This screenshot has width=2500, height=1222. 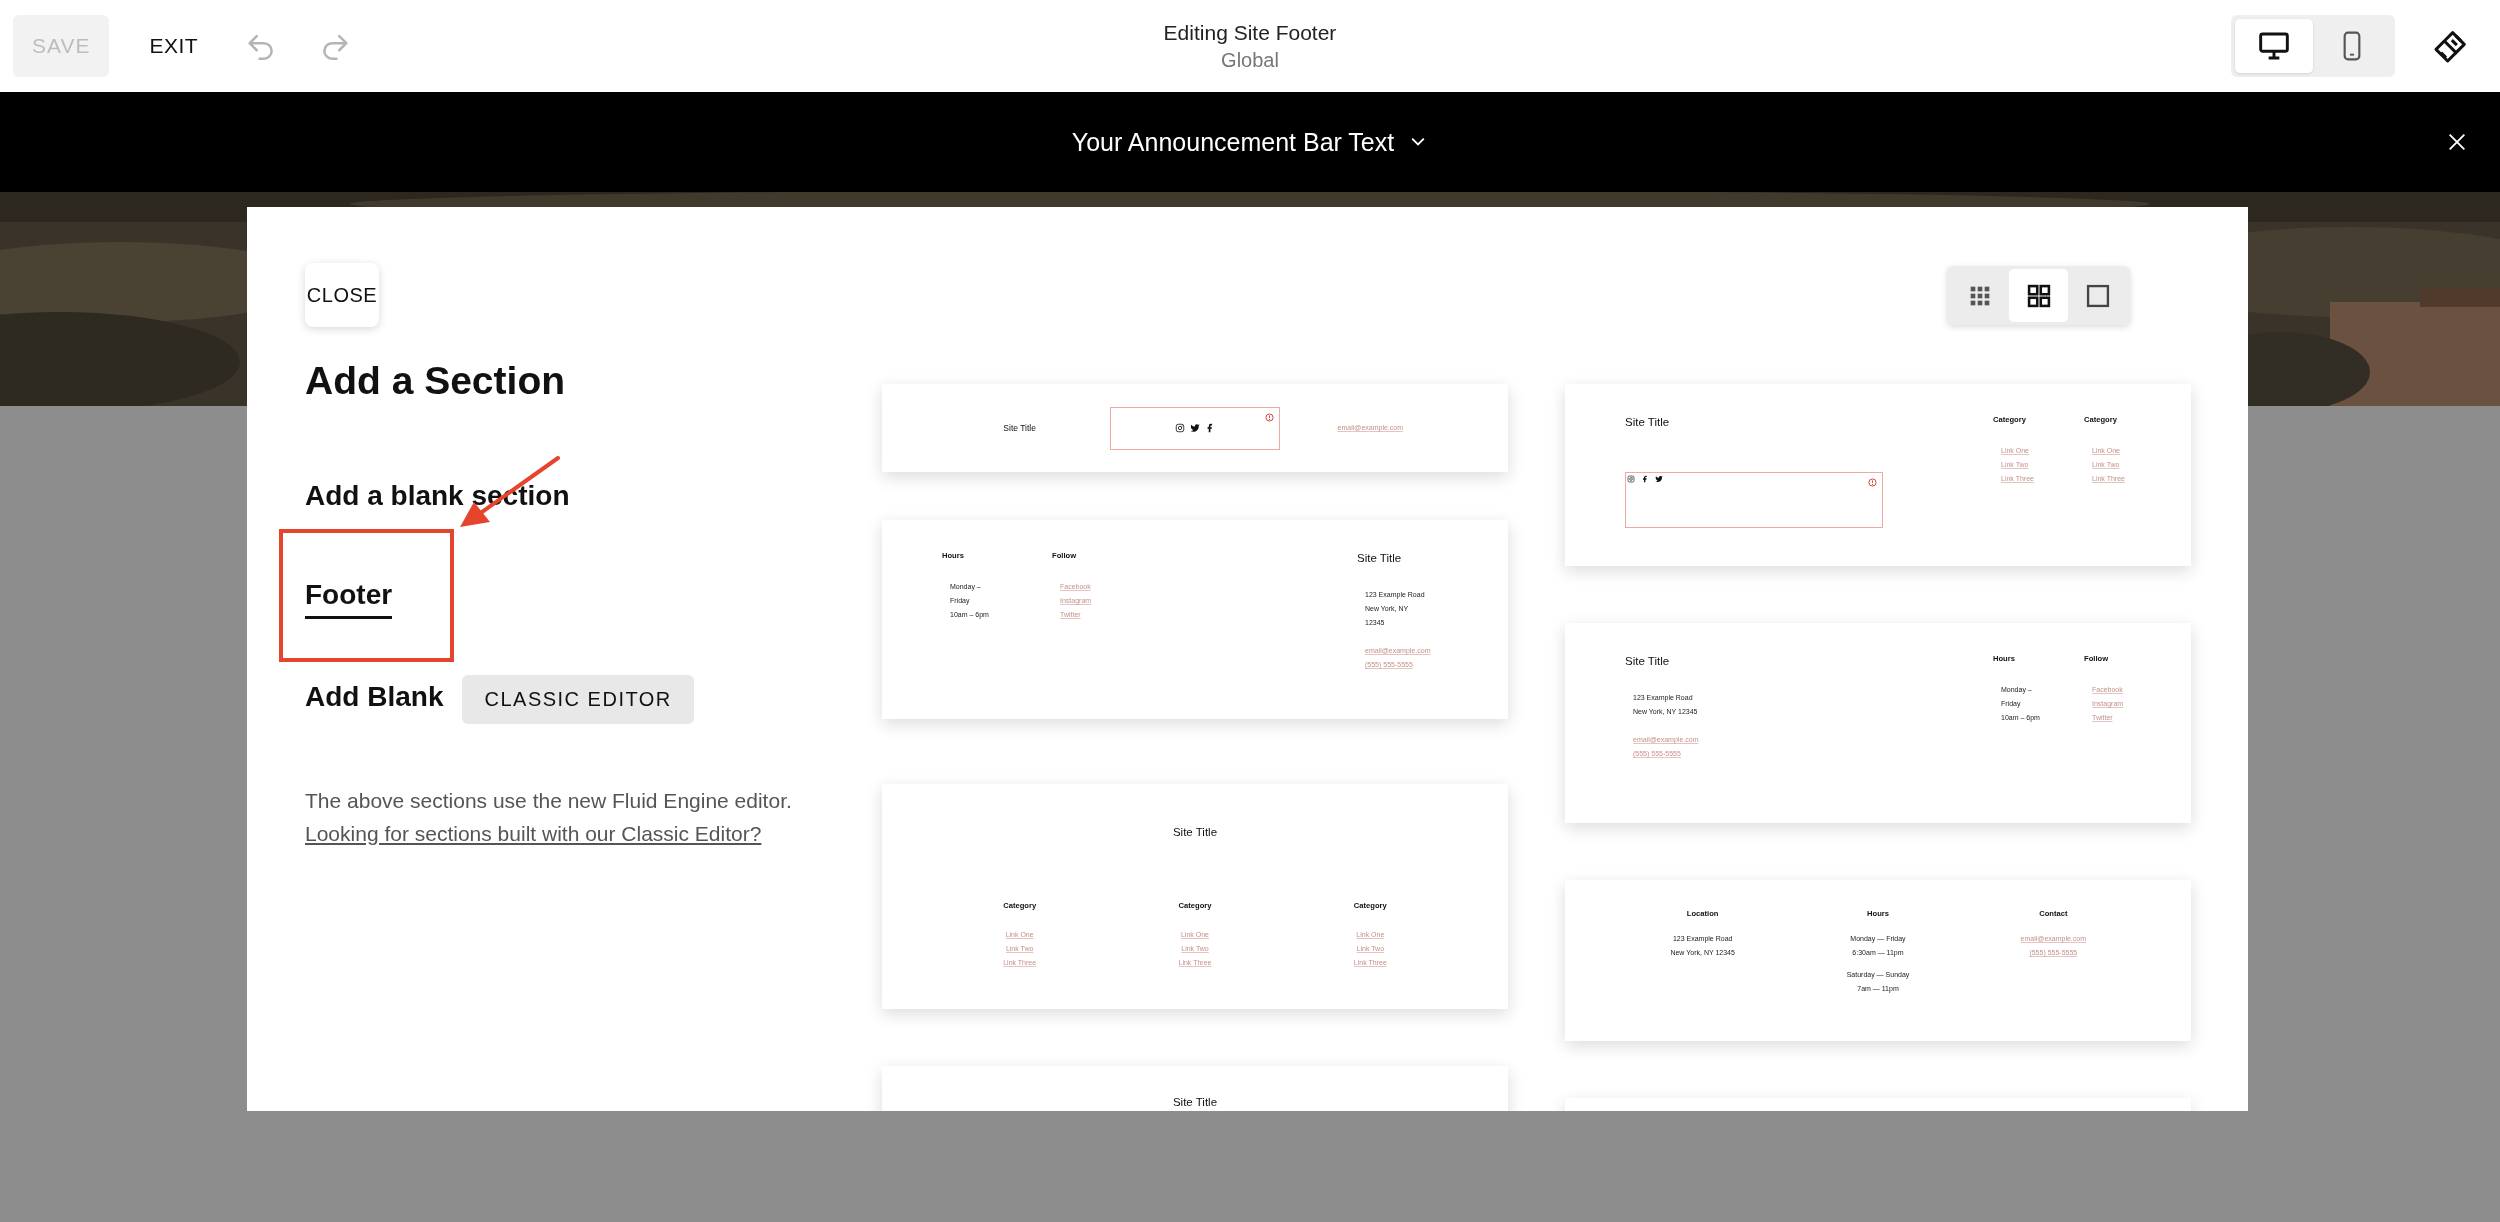 I want to click on desktop-icon, so click(x=2274, y=46).